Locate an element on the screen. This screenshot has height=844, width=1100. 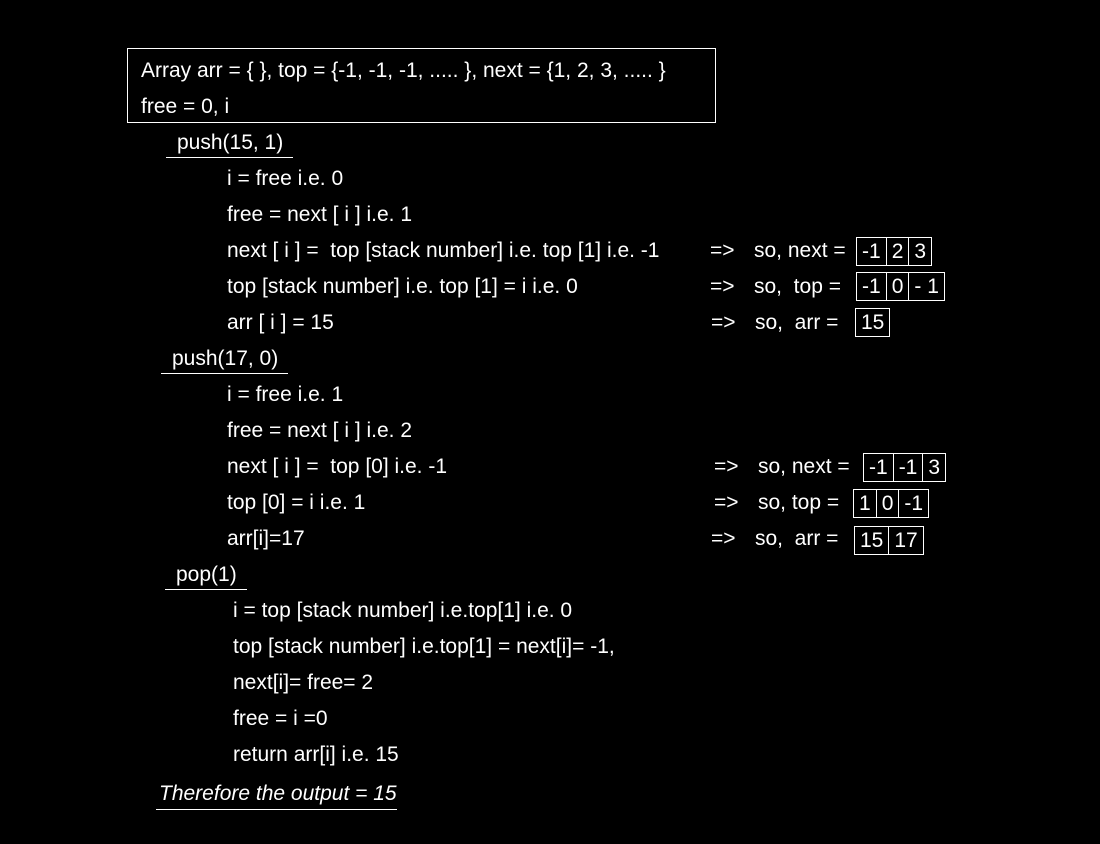
output-conclusion: Therefore the output = 15 is located at coordinates (276, 796).